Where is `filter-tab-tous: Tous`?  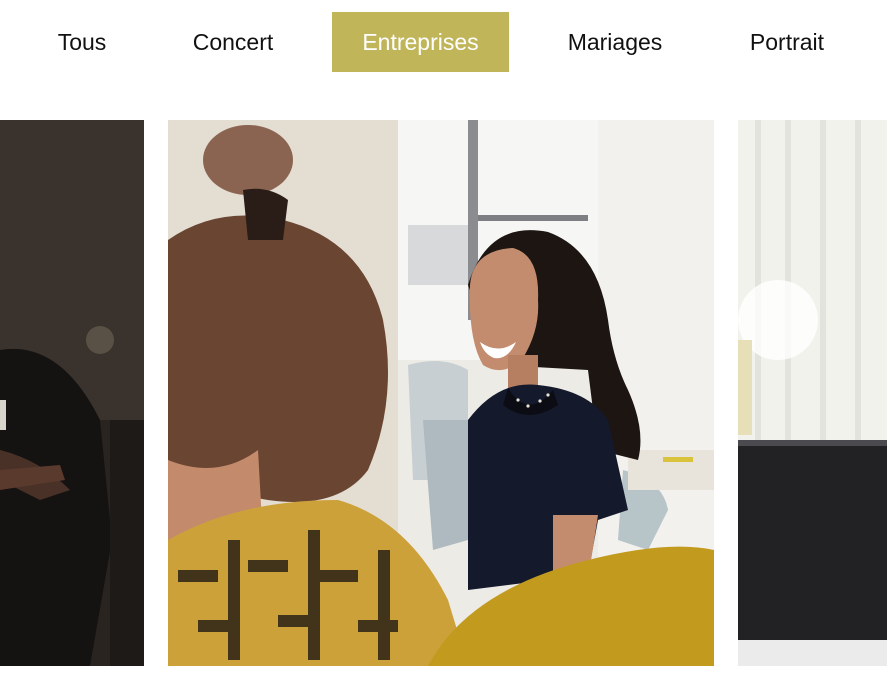 filter-tab-tous: Tous is located at coordinates (82, 42).